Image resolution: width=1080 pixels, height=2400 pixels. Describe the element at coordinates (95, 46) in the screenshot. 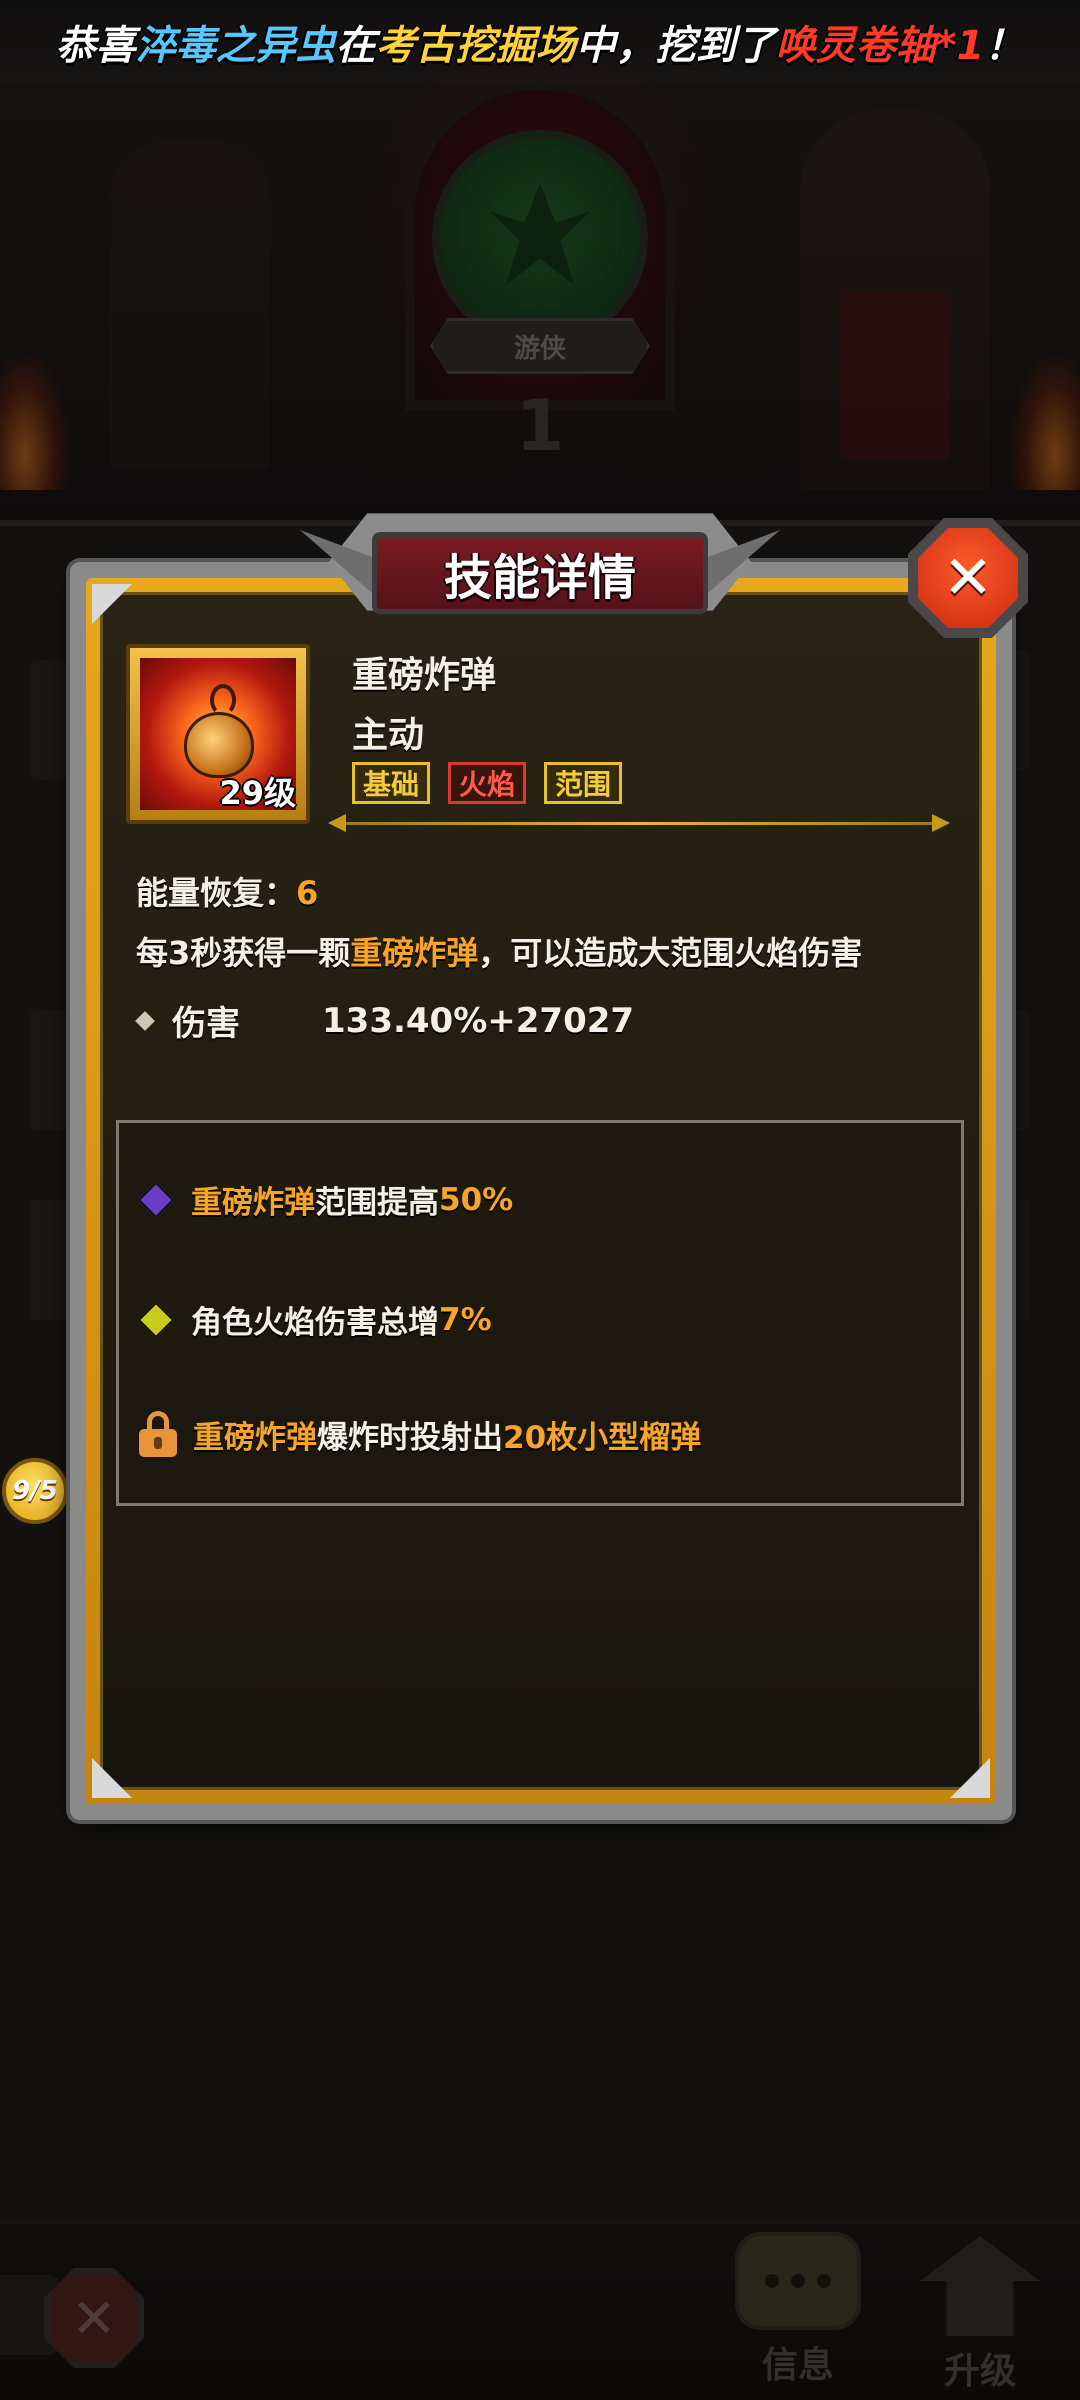

I see `announcement-prefix: 恭喜` at that location.